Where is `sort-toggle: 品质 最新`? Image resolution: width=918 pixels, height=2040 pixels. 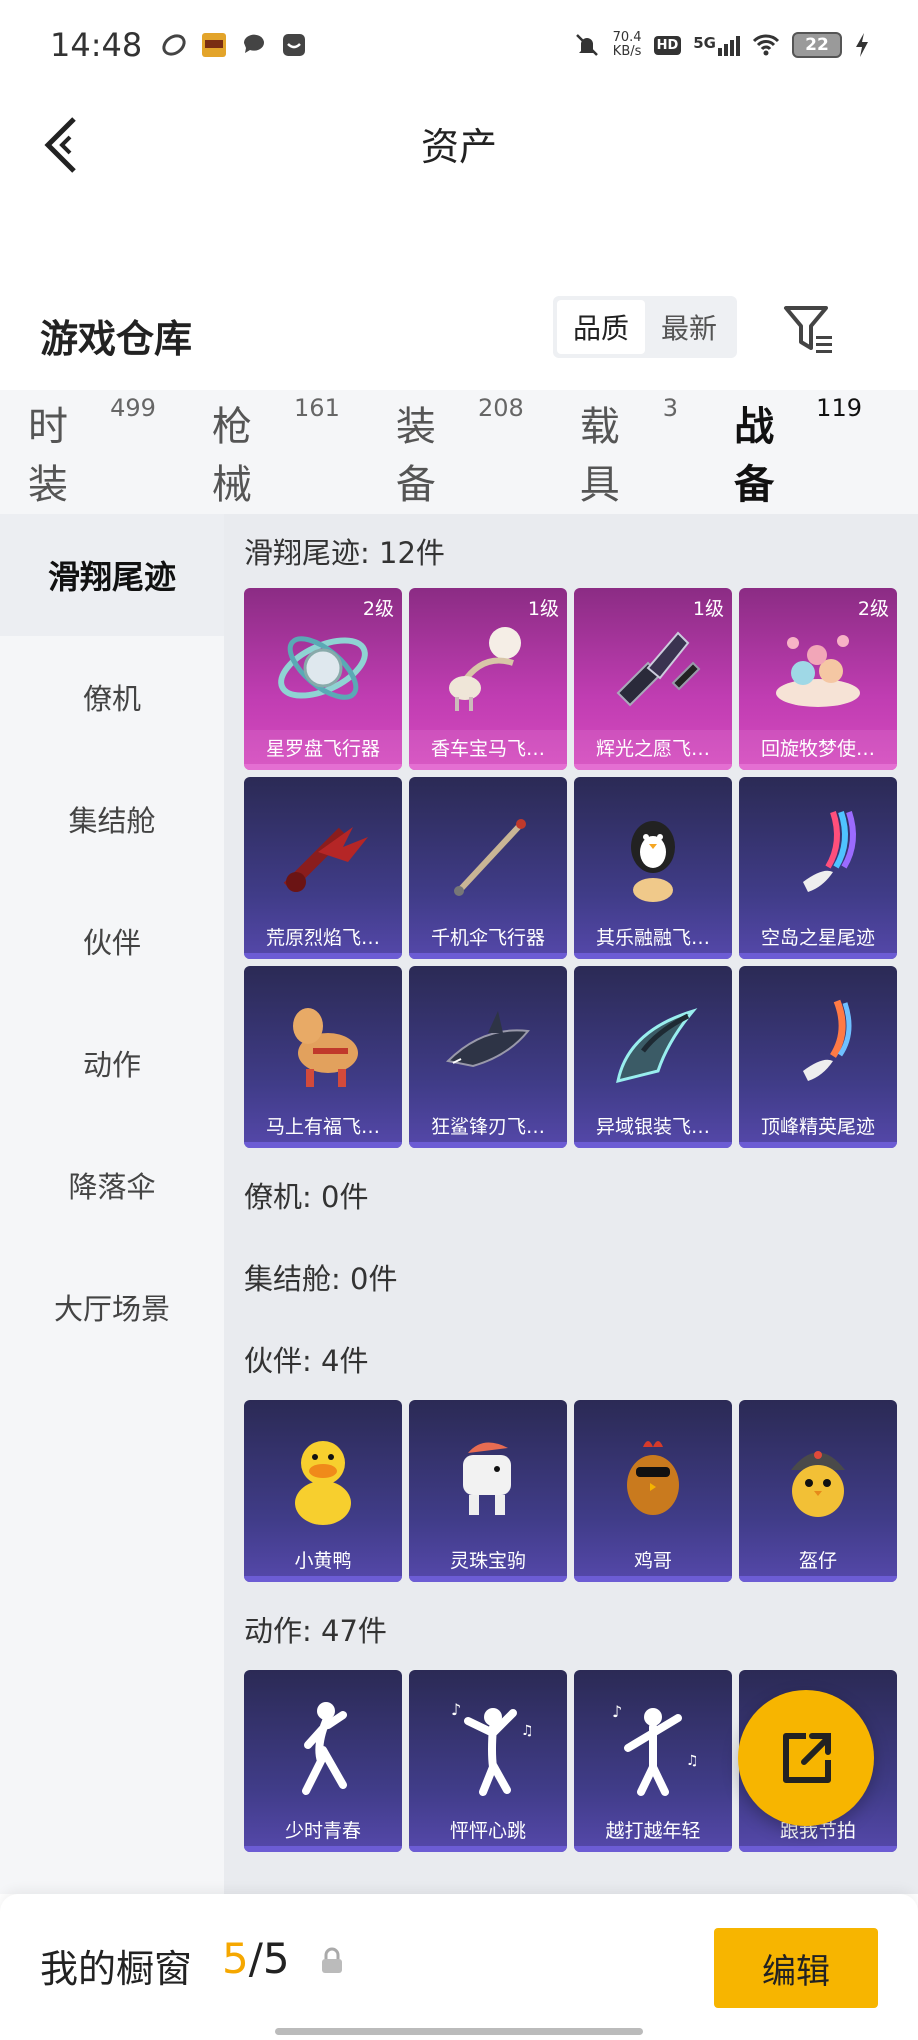 sort-toggle: 品质 最新 is located at coordinates (645, 327).